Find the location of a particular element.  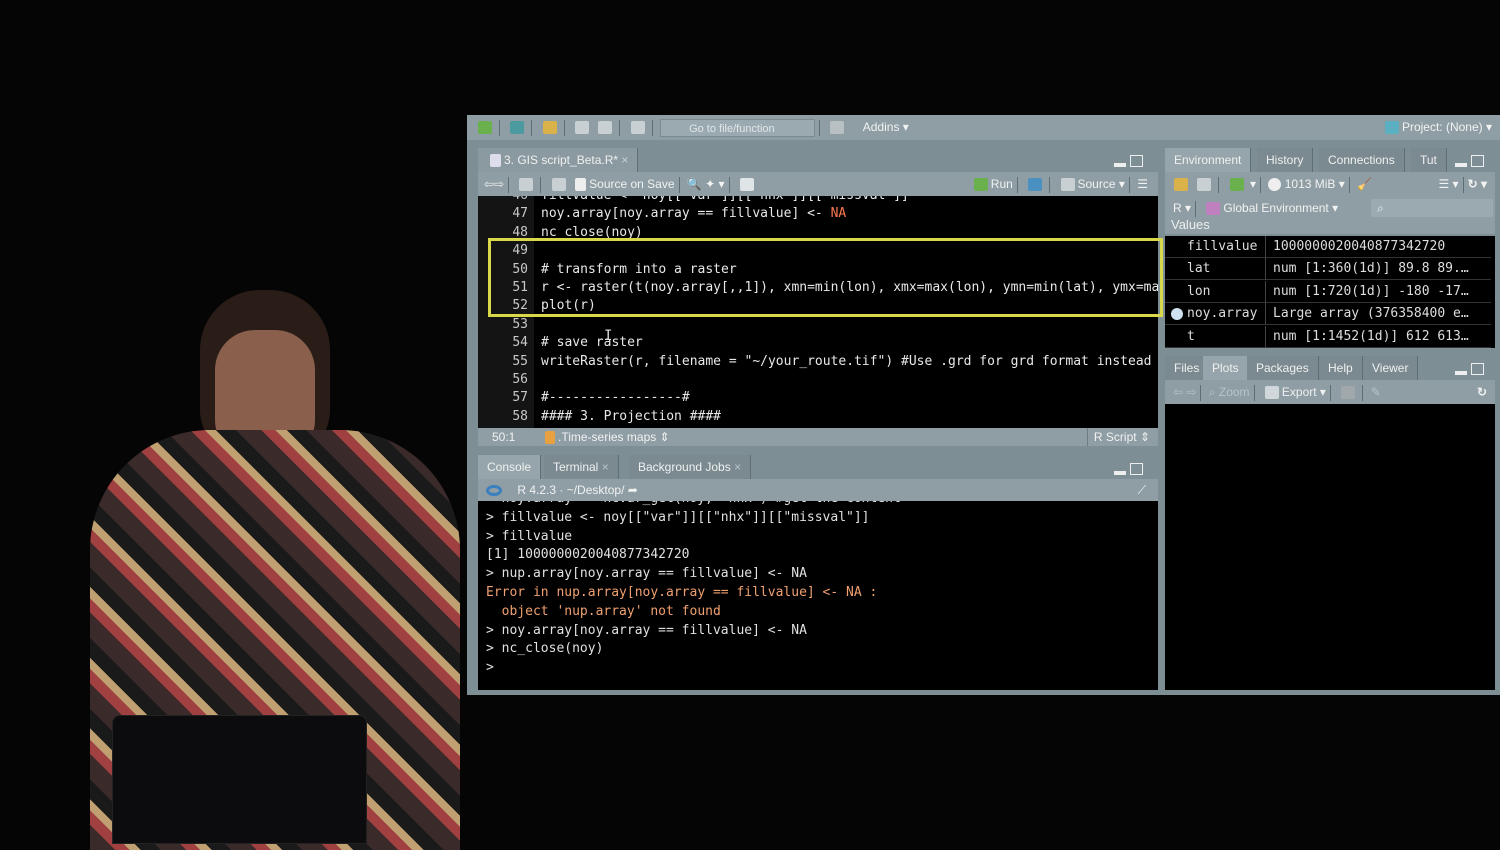

list-view-icon: ☰ ▾ is located at coordinates (1448, 184).